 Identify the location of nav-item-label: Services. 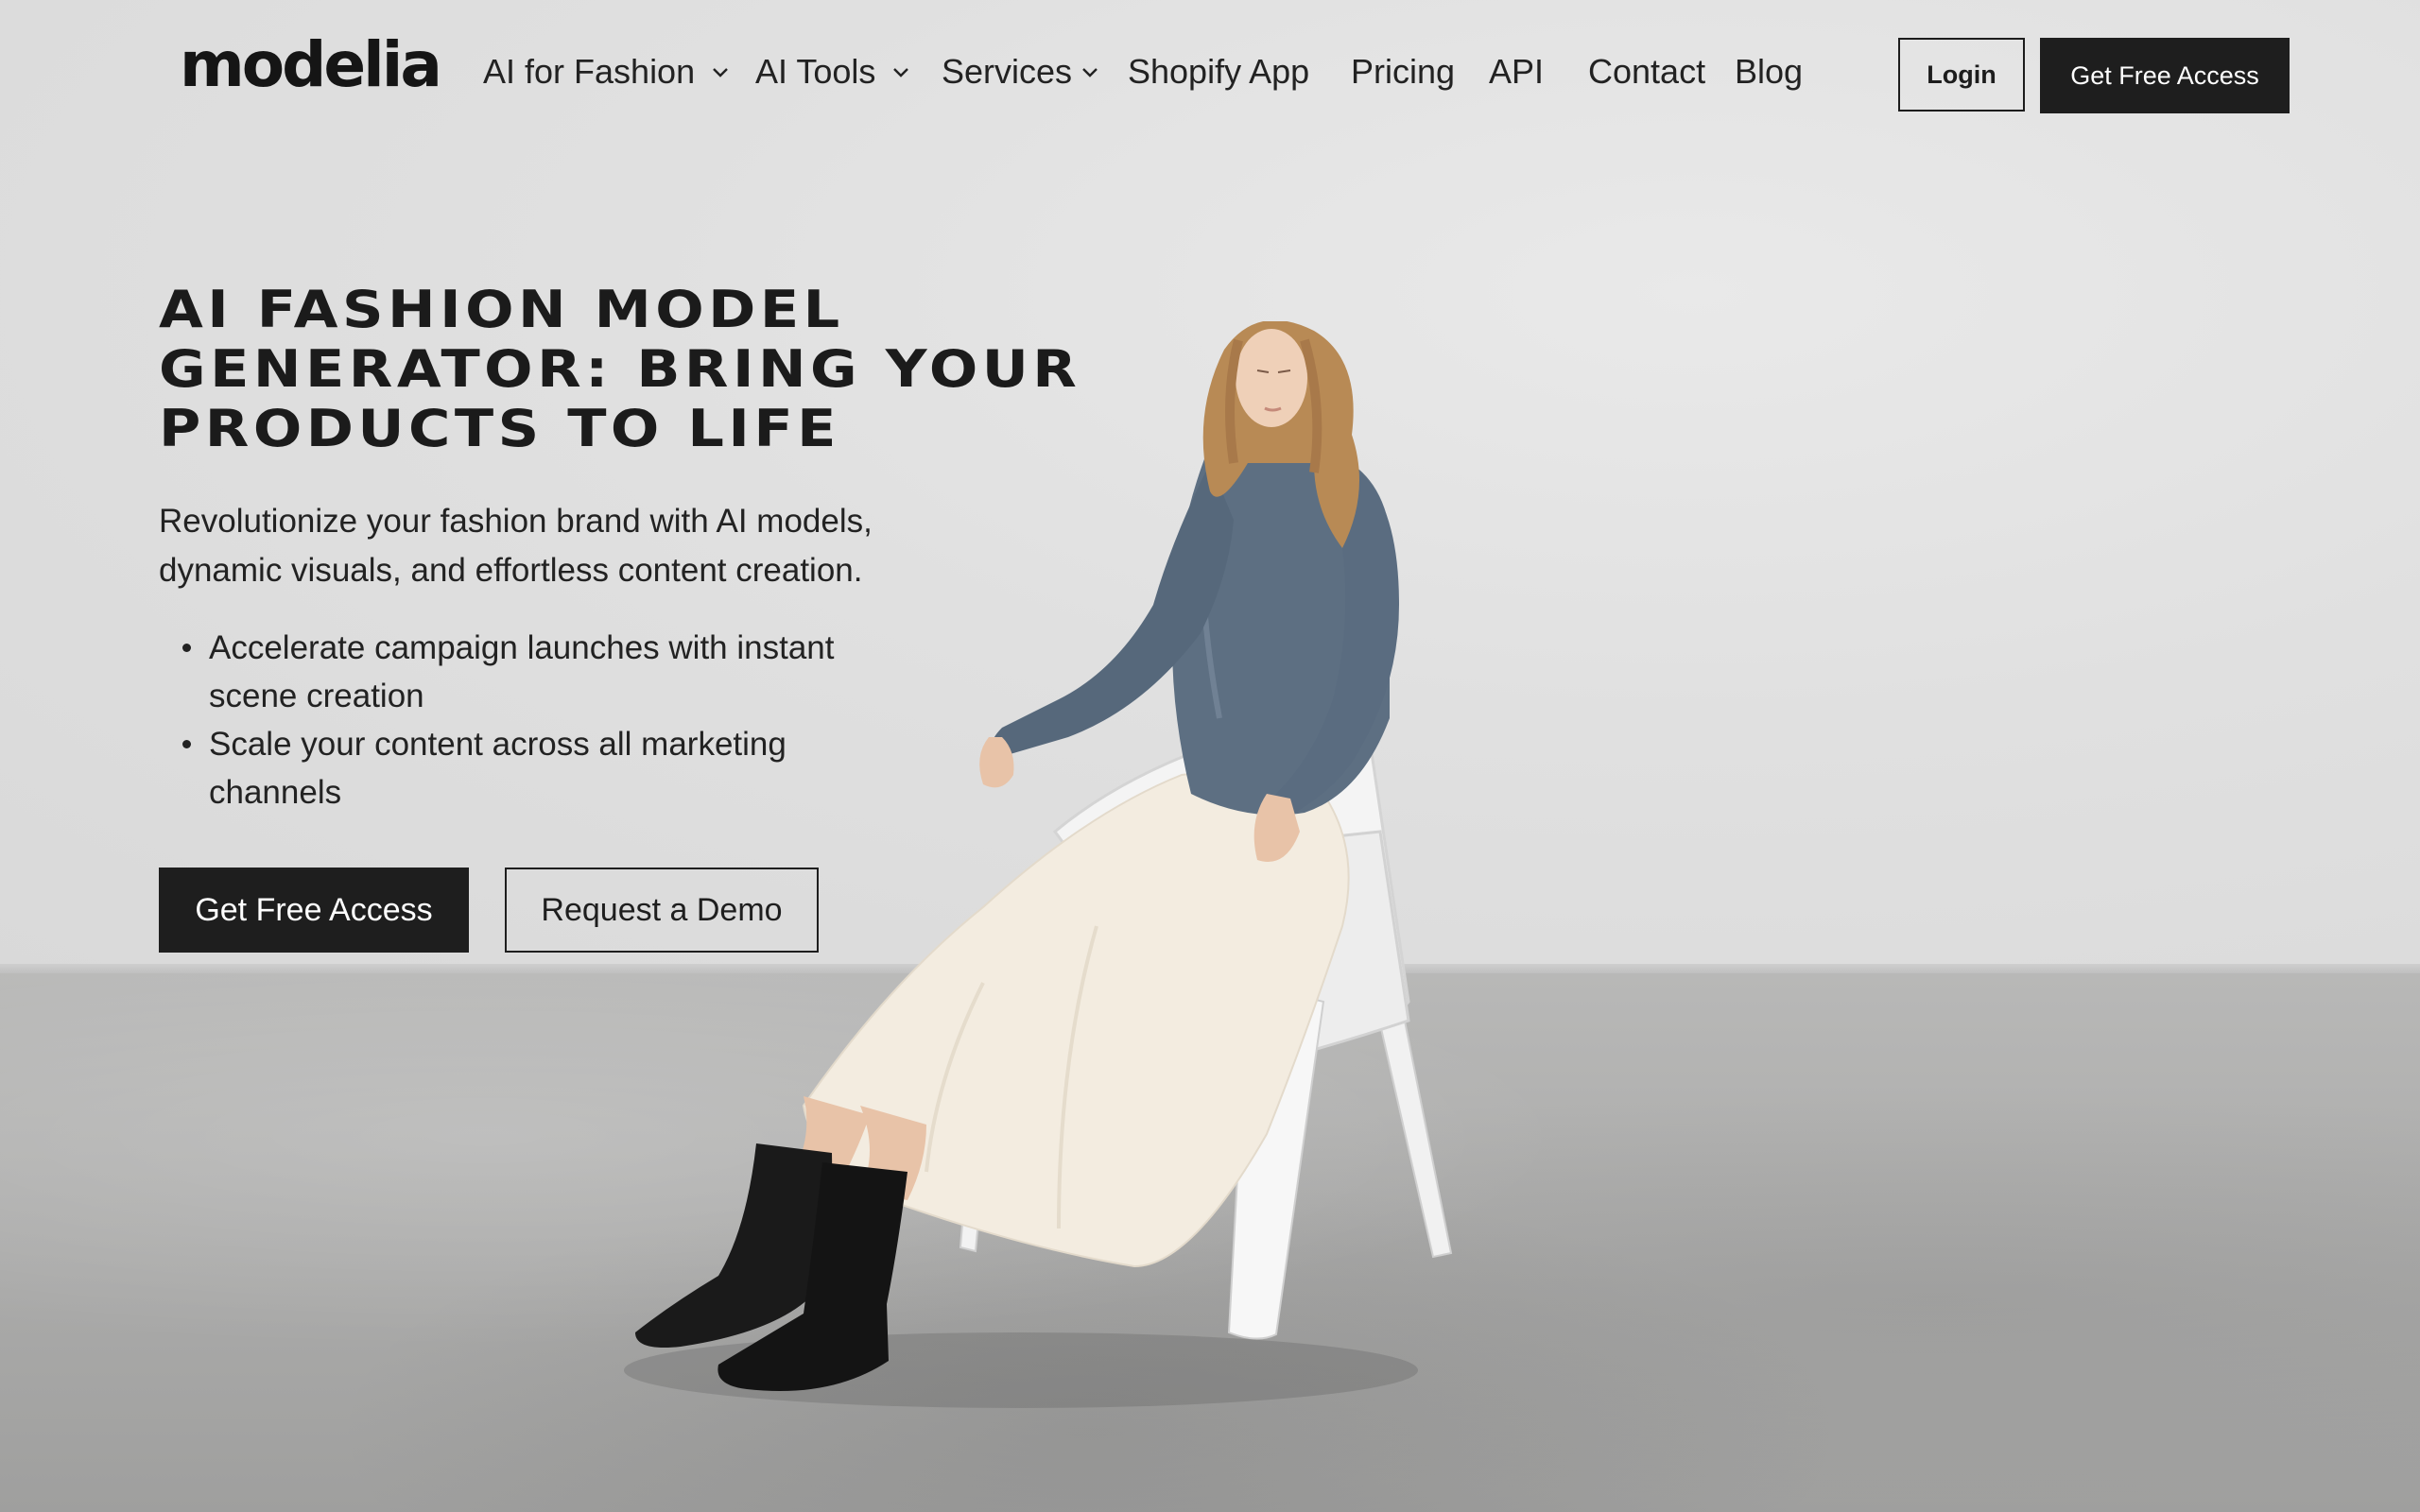
(1007, 71).